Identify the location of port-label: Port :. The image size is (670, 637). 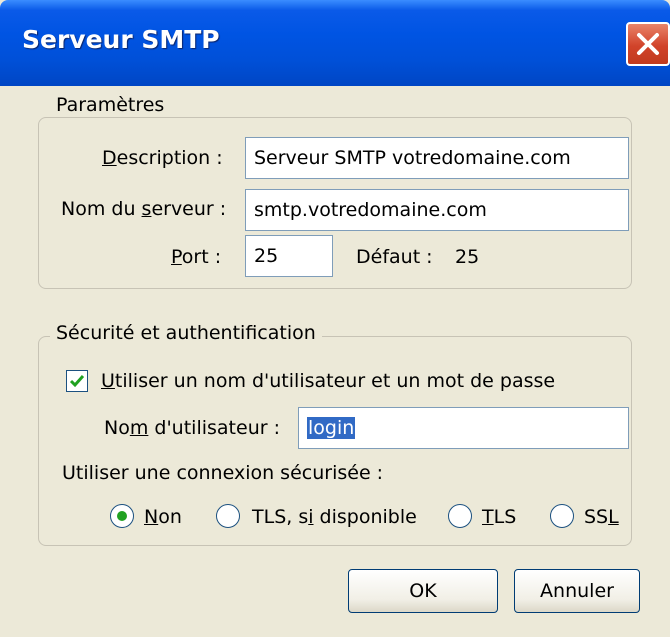
(196, 257).